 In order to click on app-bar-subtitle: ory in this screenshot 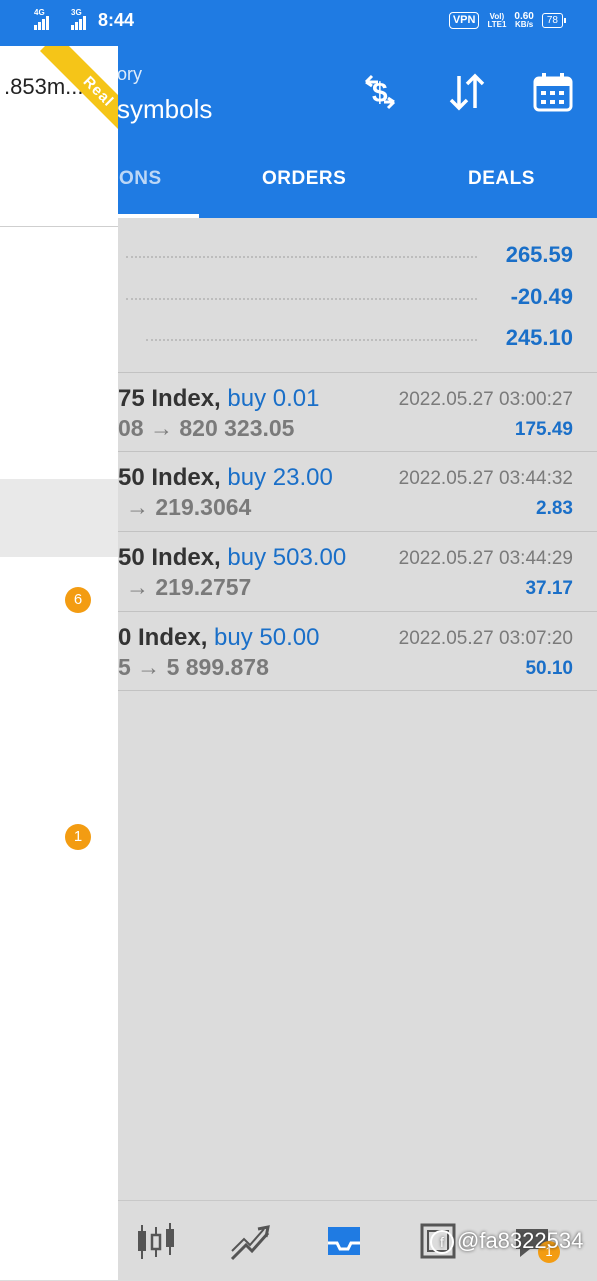, I will do `click(130, 74)`.